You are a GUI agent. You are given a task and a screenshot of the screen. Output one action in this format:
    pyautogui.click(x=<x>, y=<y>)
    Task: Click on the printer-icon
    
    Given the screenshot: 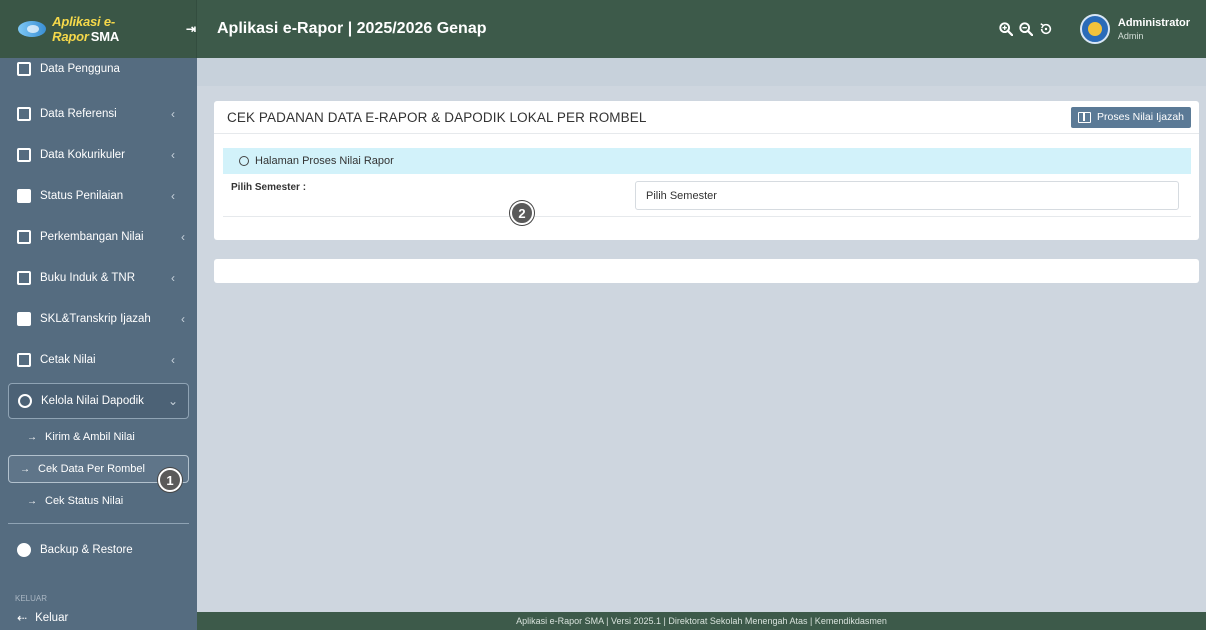 What is the action you would take?
    pyautogui.click(x=24, y=360)
    